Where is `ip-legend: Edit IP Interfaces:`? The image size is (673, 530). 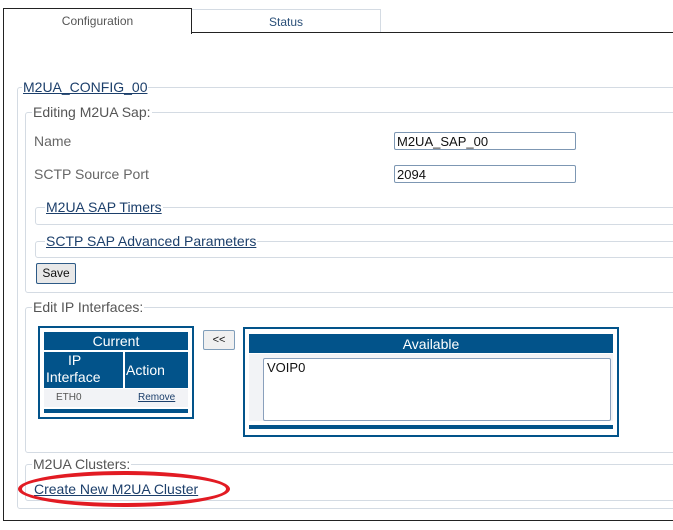
ip-legend: Edit IP Interfaces: is located at coordinates (88, 307).